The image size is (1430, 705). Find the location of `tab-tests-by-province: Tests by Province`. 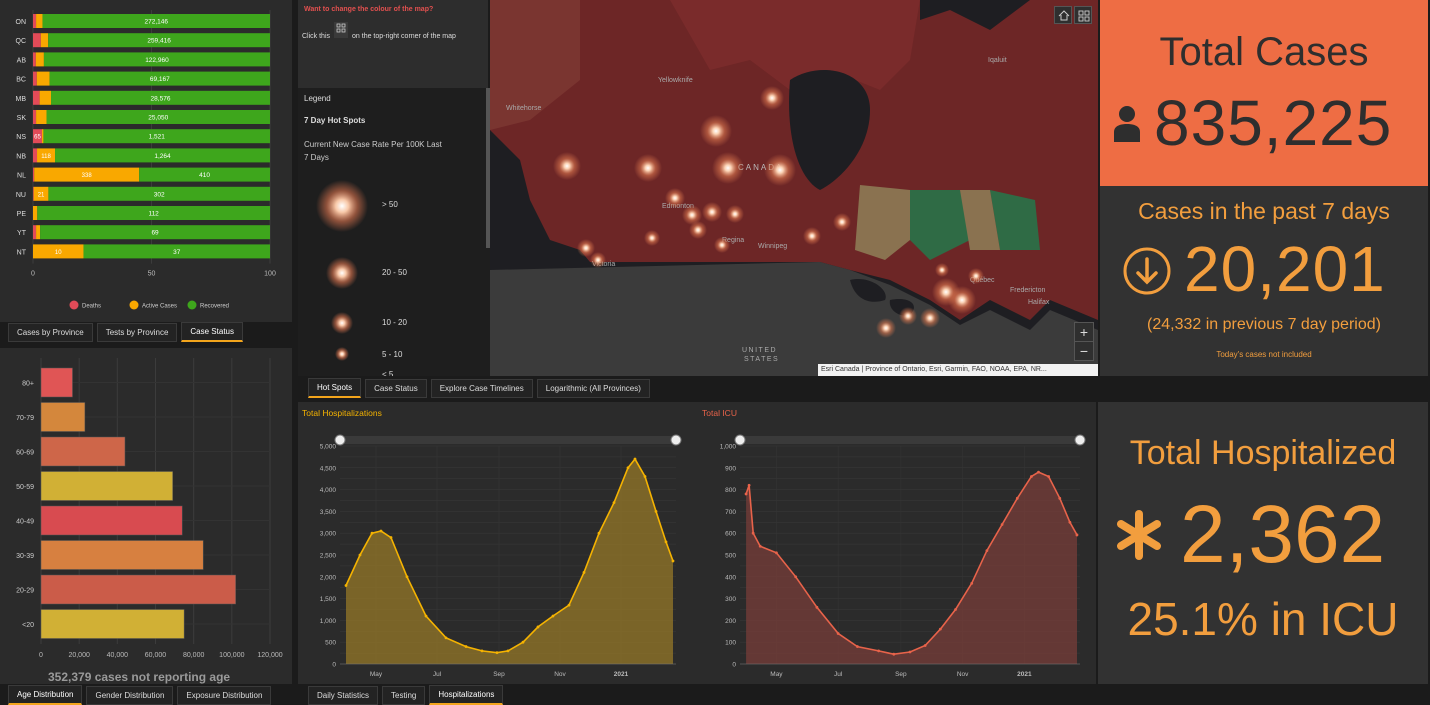

tab-tests-by-province: Tests by Province is located at coordinates (137, 332).